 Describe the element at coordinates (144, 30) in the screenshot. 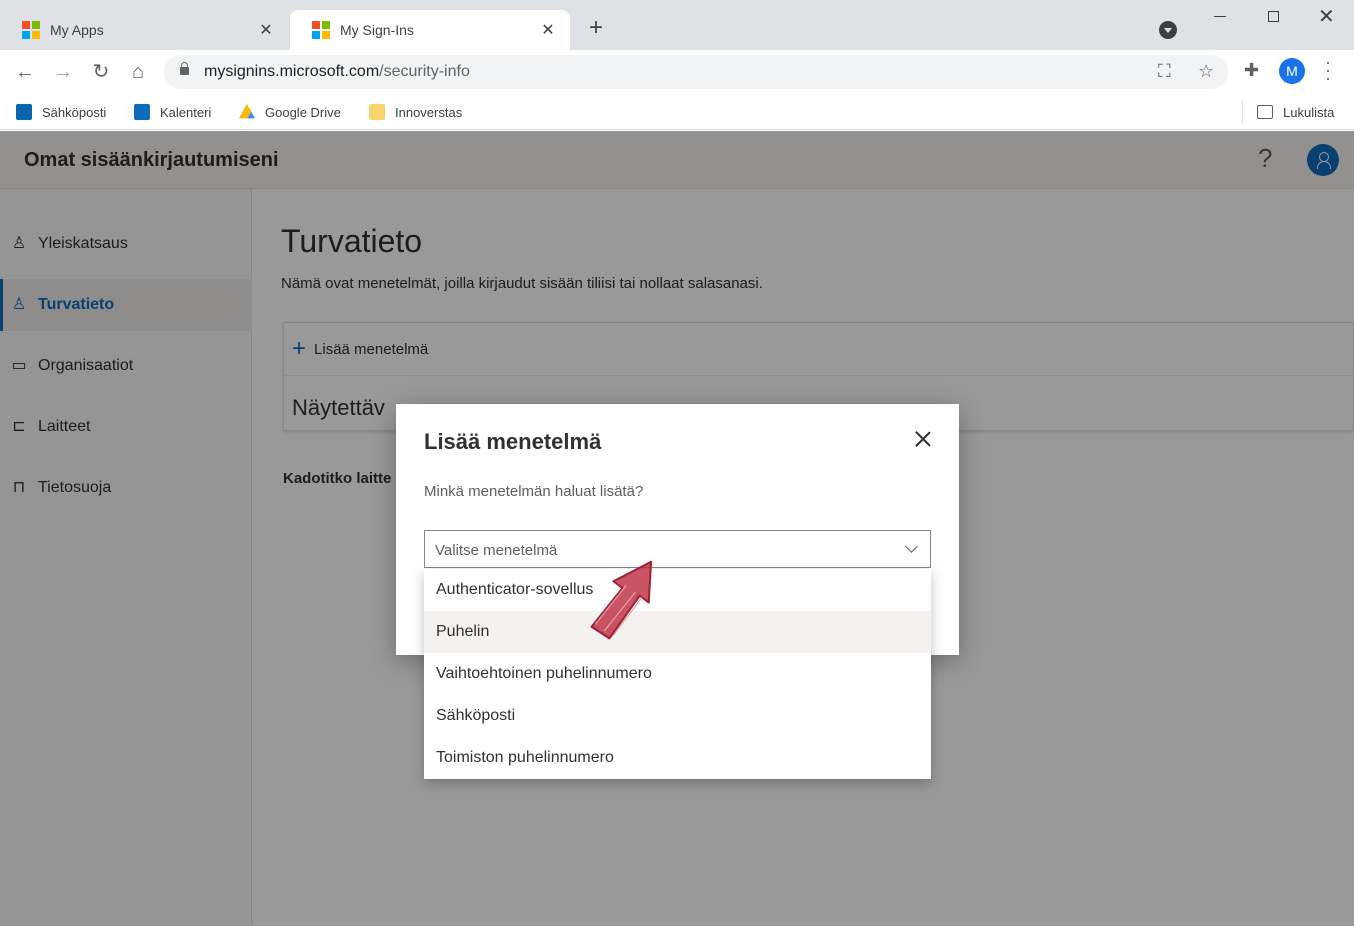

I see `tab-my-apps: My Apps ✕` at that location.